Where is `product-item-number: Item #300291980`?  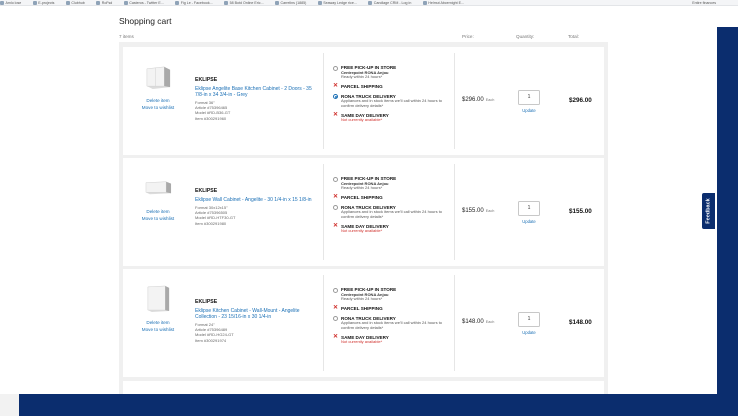 product-item-number: Item #300291980 is located at coordinates (211, 223).